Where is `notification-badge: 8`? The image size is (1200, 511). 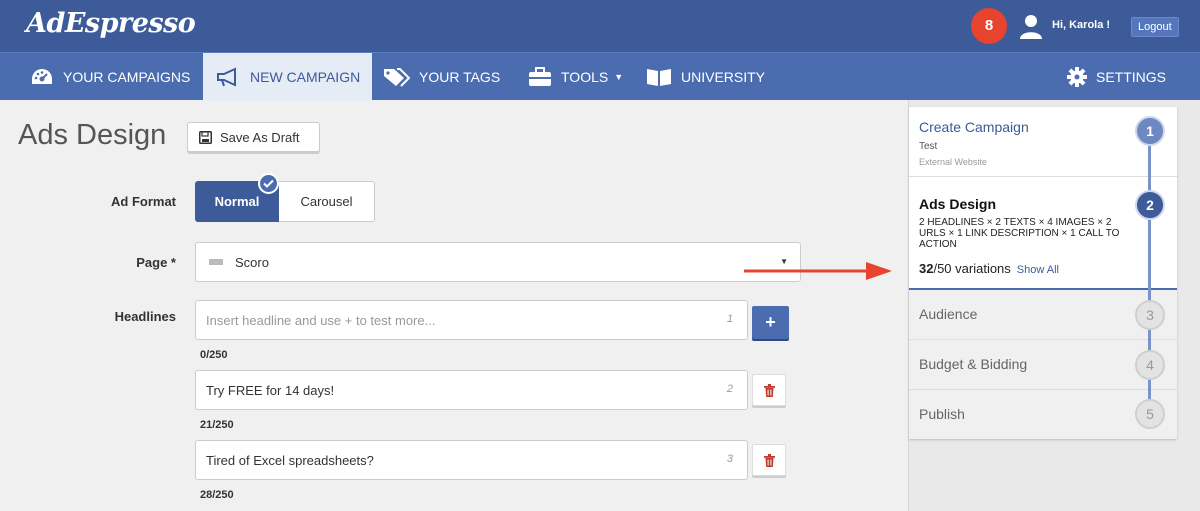
notification-badge: 8 is located at coordinates (989, 26).